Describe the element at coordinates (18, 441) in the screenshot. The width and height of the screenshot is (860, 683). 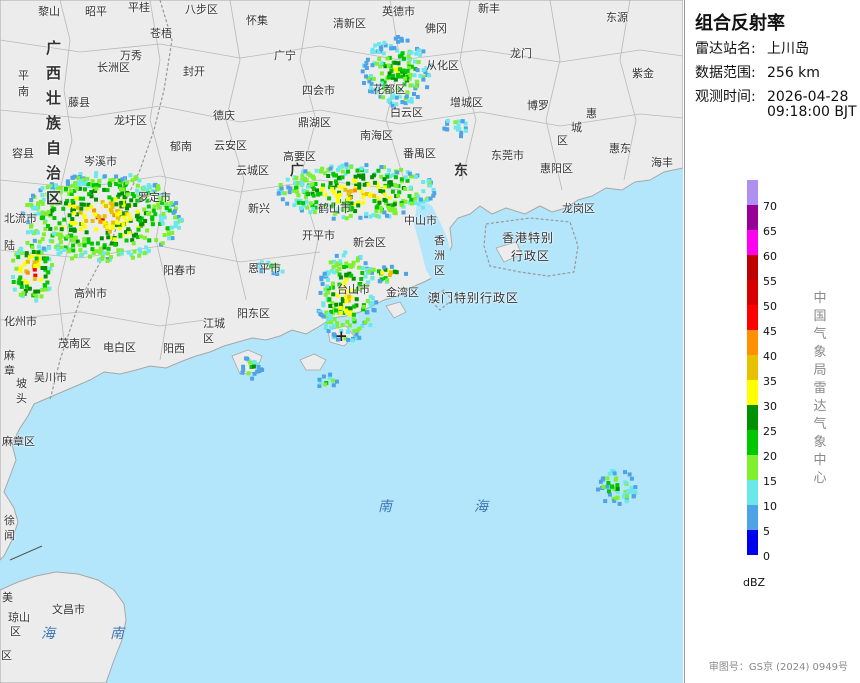
I see `place-label: 麻章区` at that location.